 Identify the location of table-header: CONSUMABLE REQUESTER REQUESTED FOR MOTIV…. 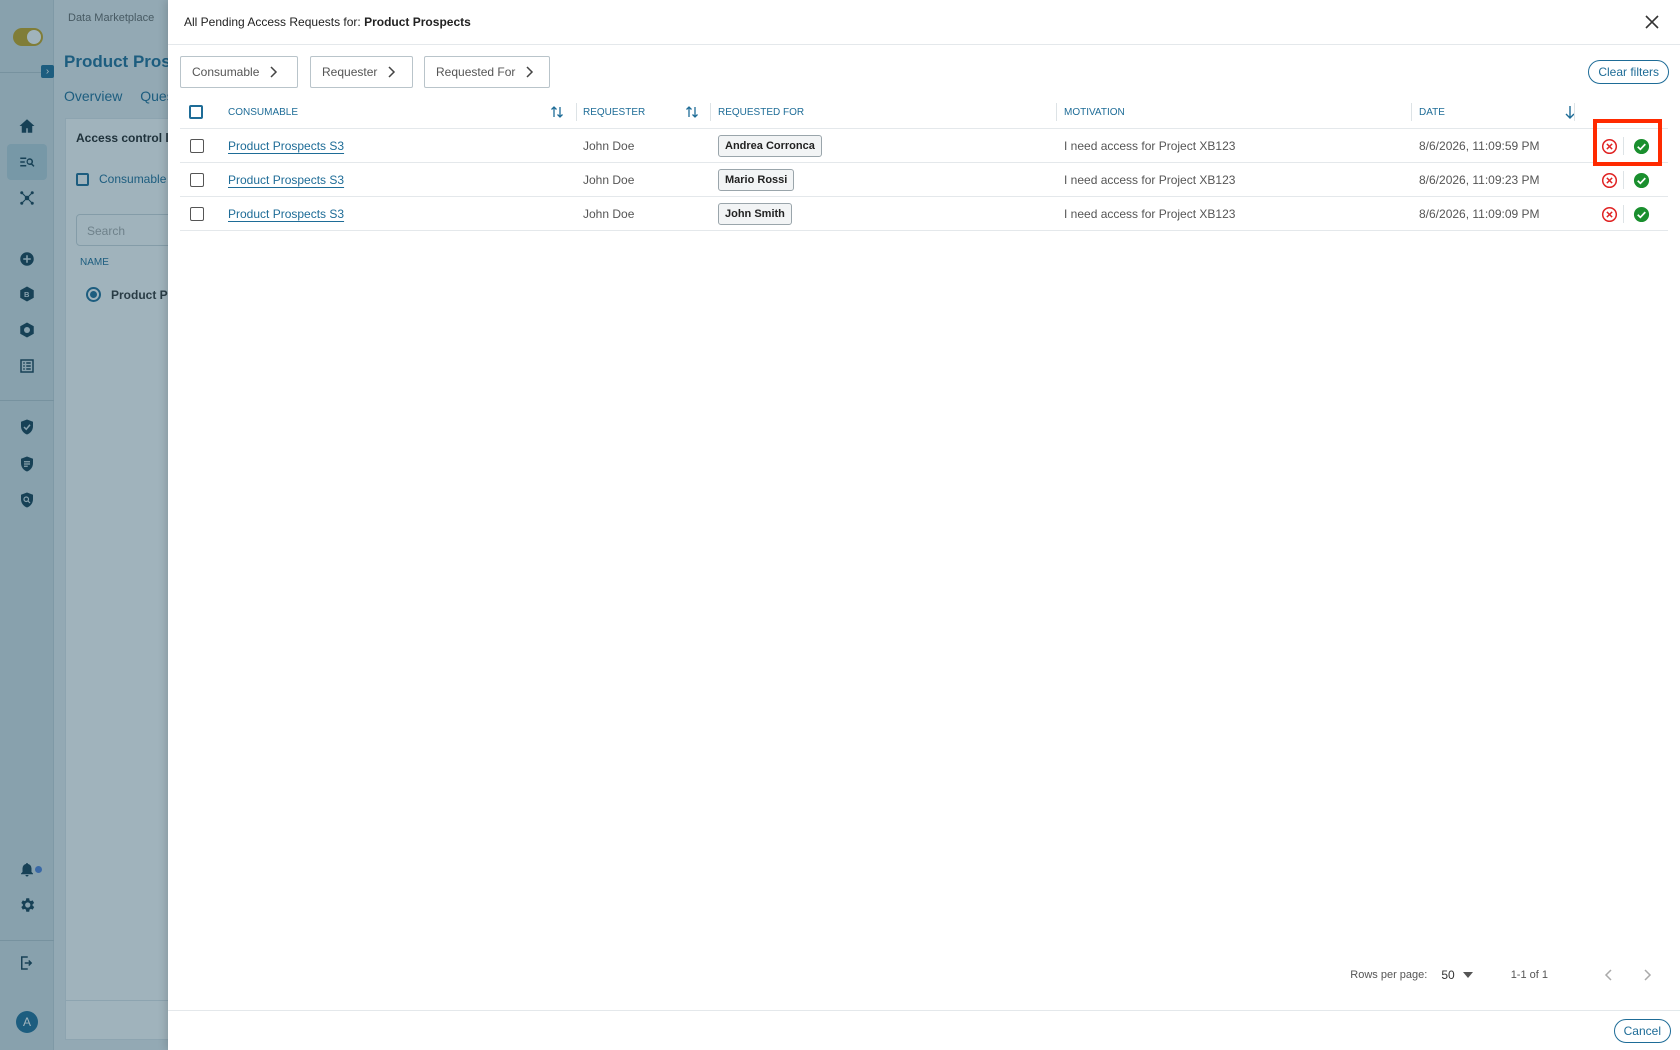
(924, 112).